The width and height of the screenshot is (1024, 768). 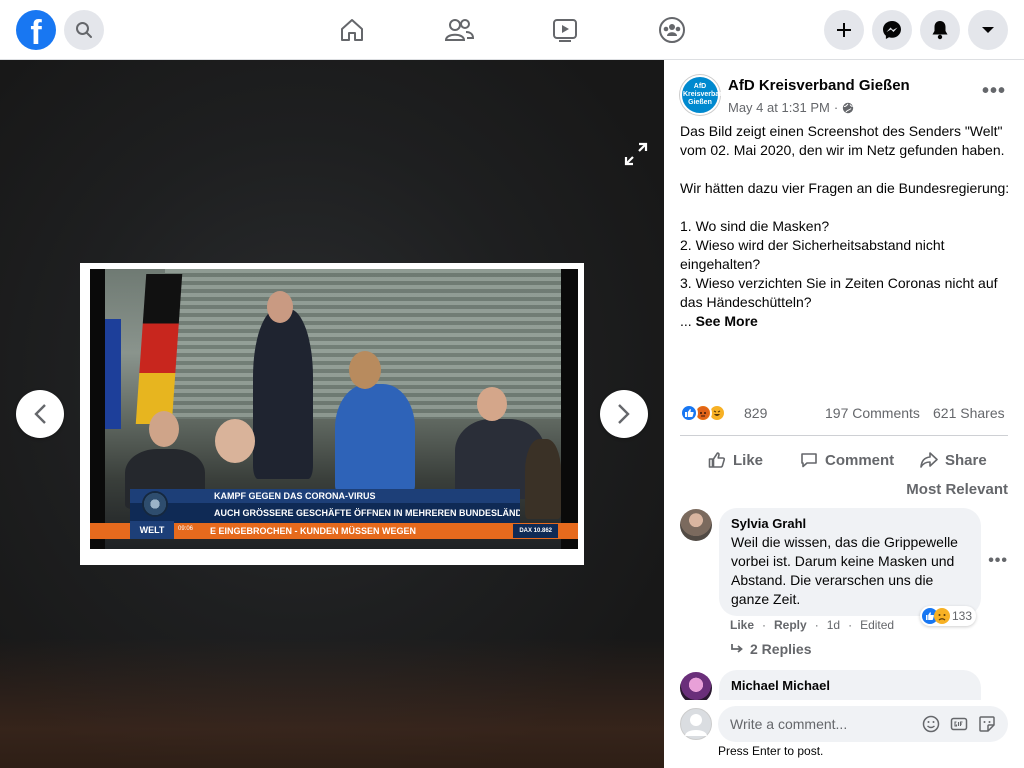 I want to click on comment-button: Comment, so click(x=847, y=460).